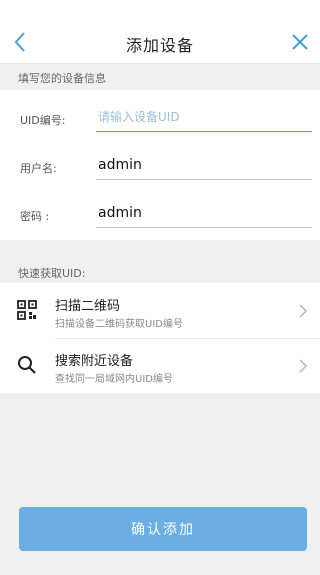 The width and height of the screenshot is (320, 575). I want to click on uid-label: UID编号:, so click(43, 120).